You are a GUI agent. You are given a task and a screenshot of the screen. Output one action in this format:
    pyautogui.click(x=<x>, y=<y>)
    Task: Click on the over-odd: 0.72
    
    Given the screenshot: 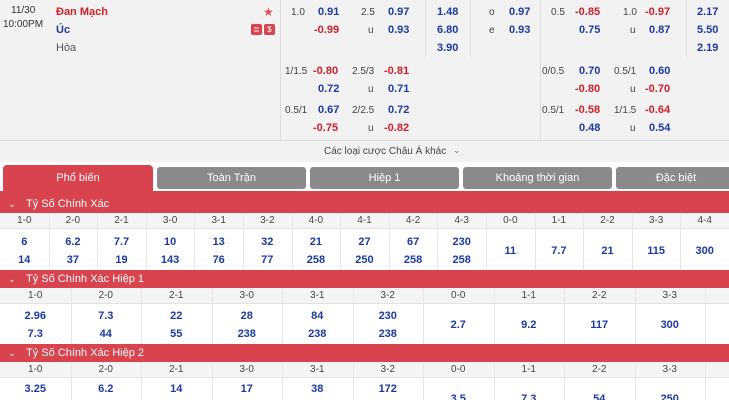 What is the action you would take?
    pyautogui.click(x=398, y=110)
    